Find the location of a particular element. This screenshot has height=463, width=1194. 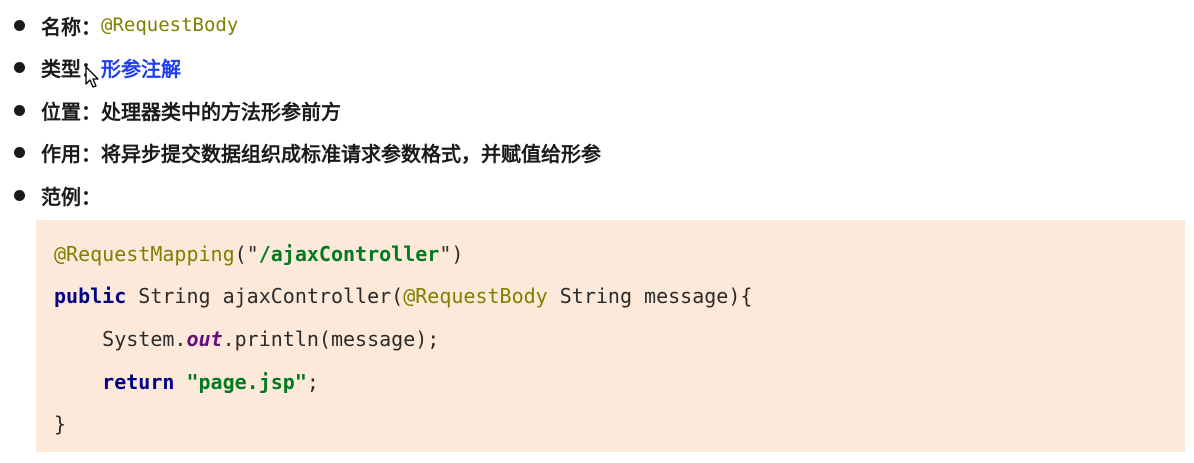

code-keyword: return is located at coordinates (138, 382).